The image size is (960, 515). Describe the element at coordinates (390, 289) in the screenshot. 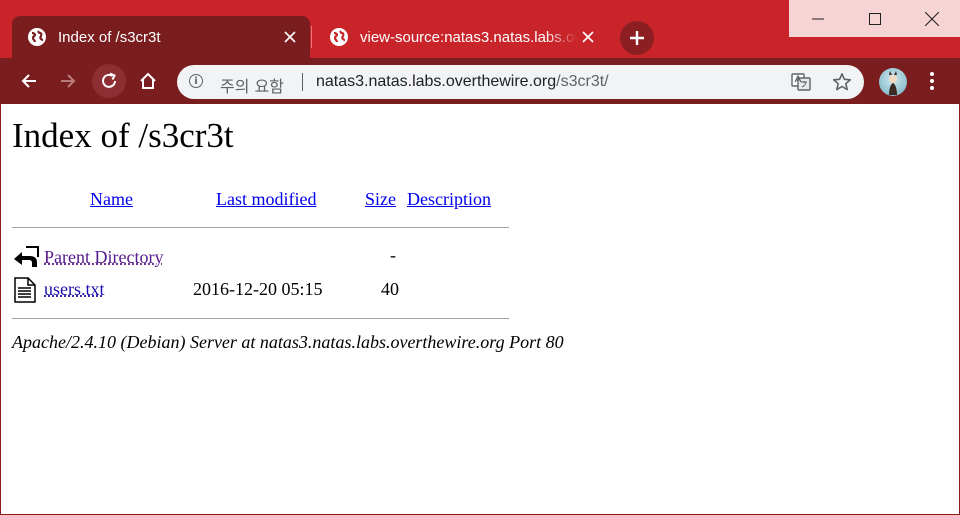

I see `row-size: 40` at that location.